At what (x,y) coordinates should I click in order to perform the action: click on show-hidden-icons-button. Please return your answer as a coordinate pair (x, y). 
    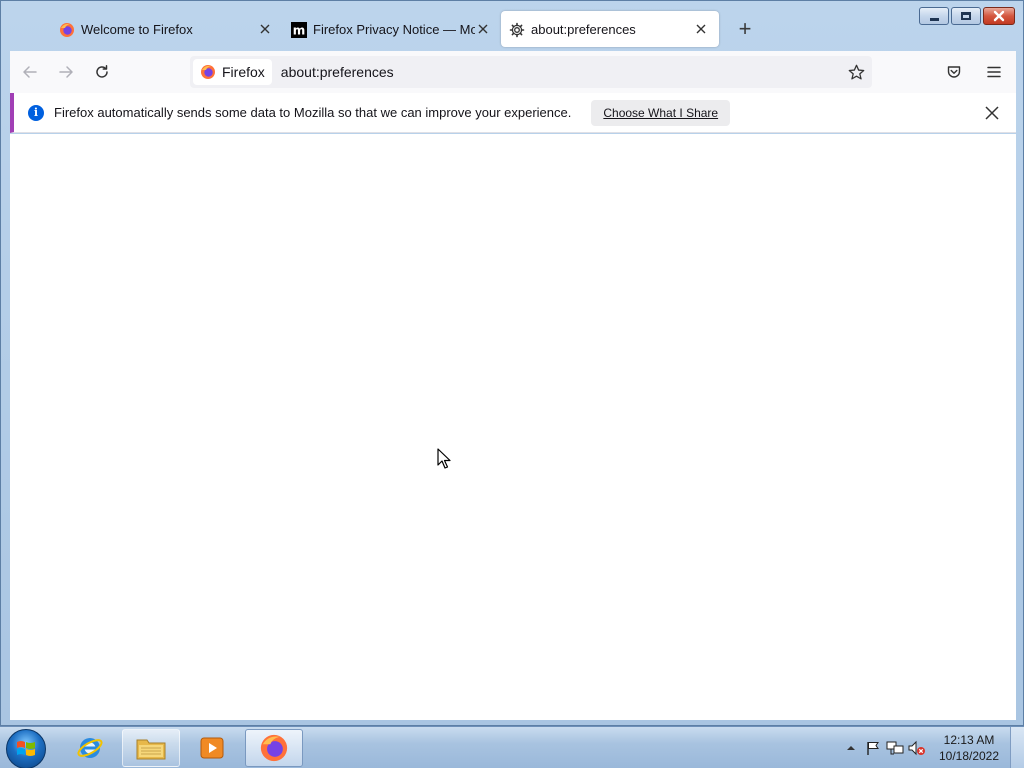
    Looking at the image, I should click on (851, 748).